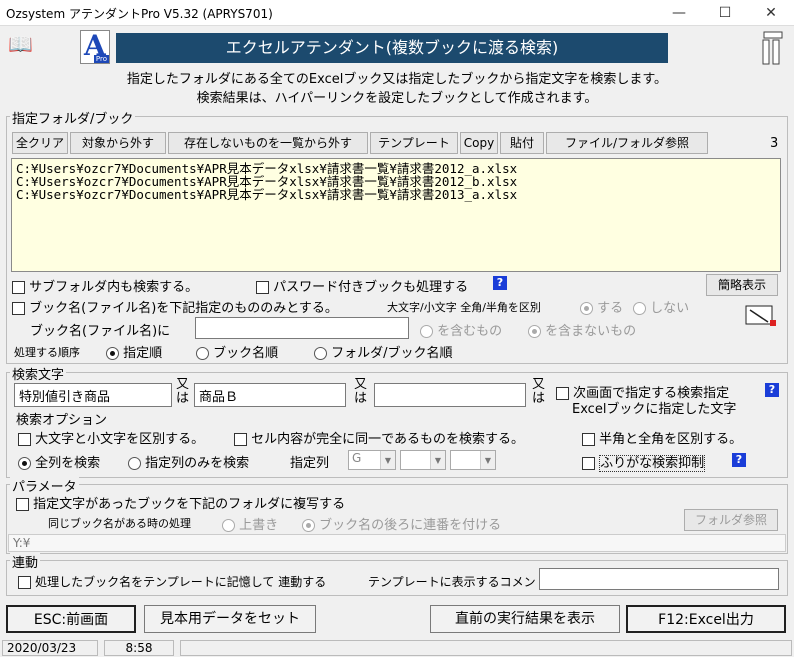  What do you see at coordinates (120, 439) in the screenshot?
I see `case-sensitive-label: 大文字と小文字を区別する。` at bounding box center [120, 439].